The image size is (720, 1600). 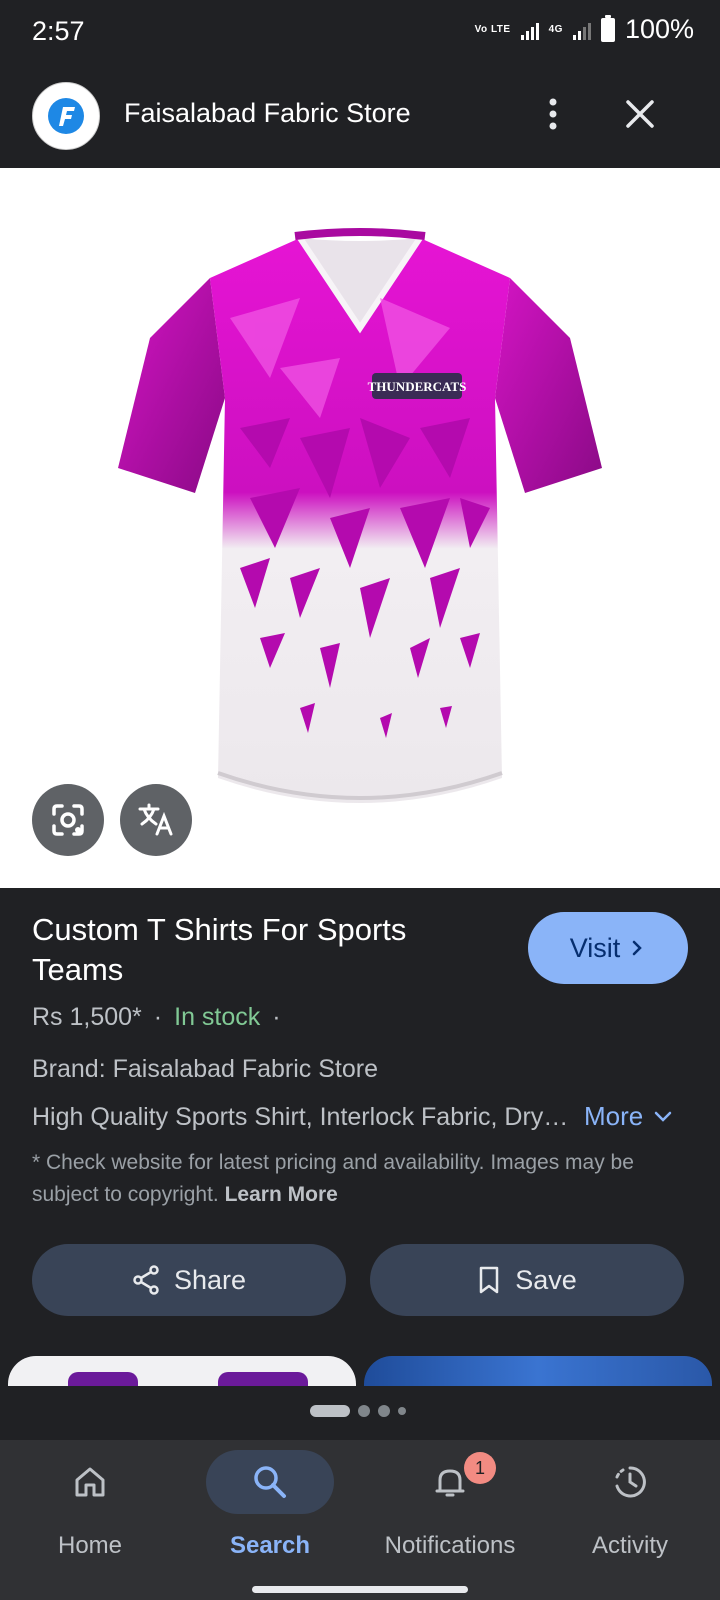 I want to click on battery-percent: 100%, so click(x=659, y=29).